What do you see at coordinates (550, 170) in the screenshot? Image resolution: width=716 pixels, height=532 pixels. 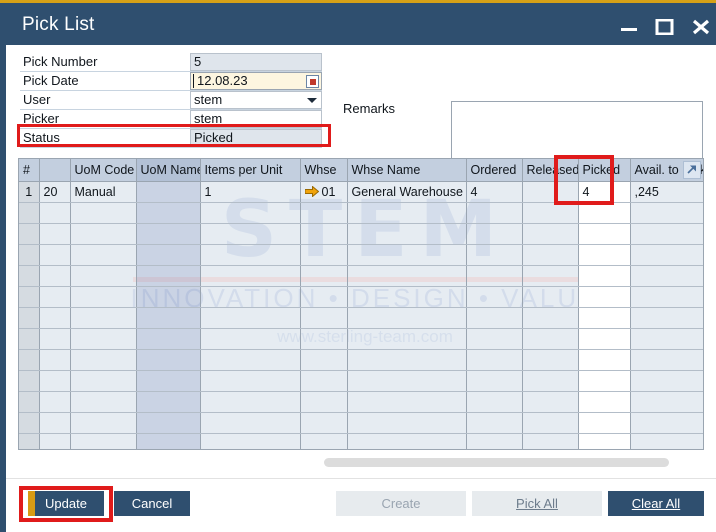 I see `col-header-released: Released` at bounding box center [550, 170].